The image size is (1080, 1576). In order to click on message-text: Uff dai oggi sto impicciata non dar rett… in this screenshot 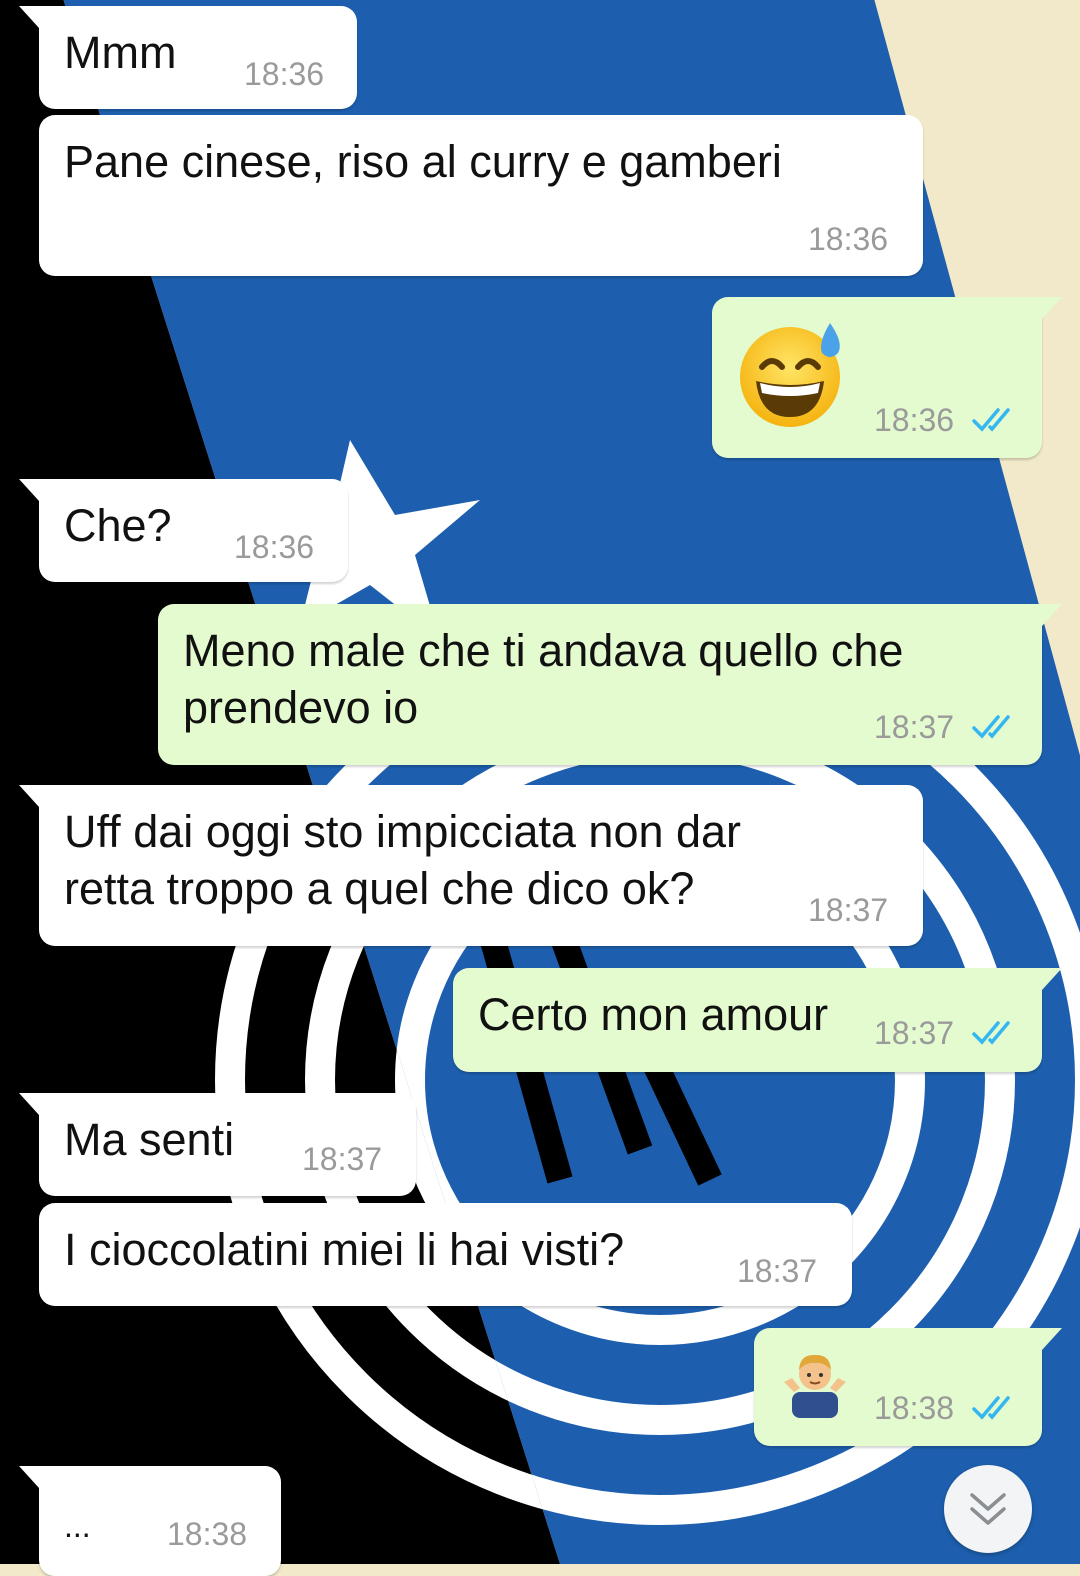, I will do `click(403, 860)`.